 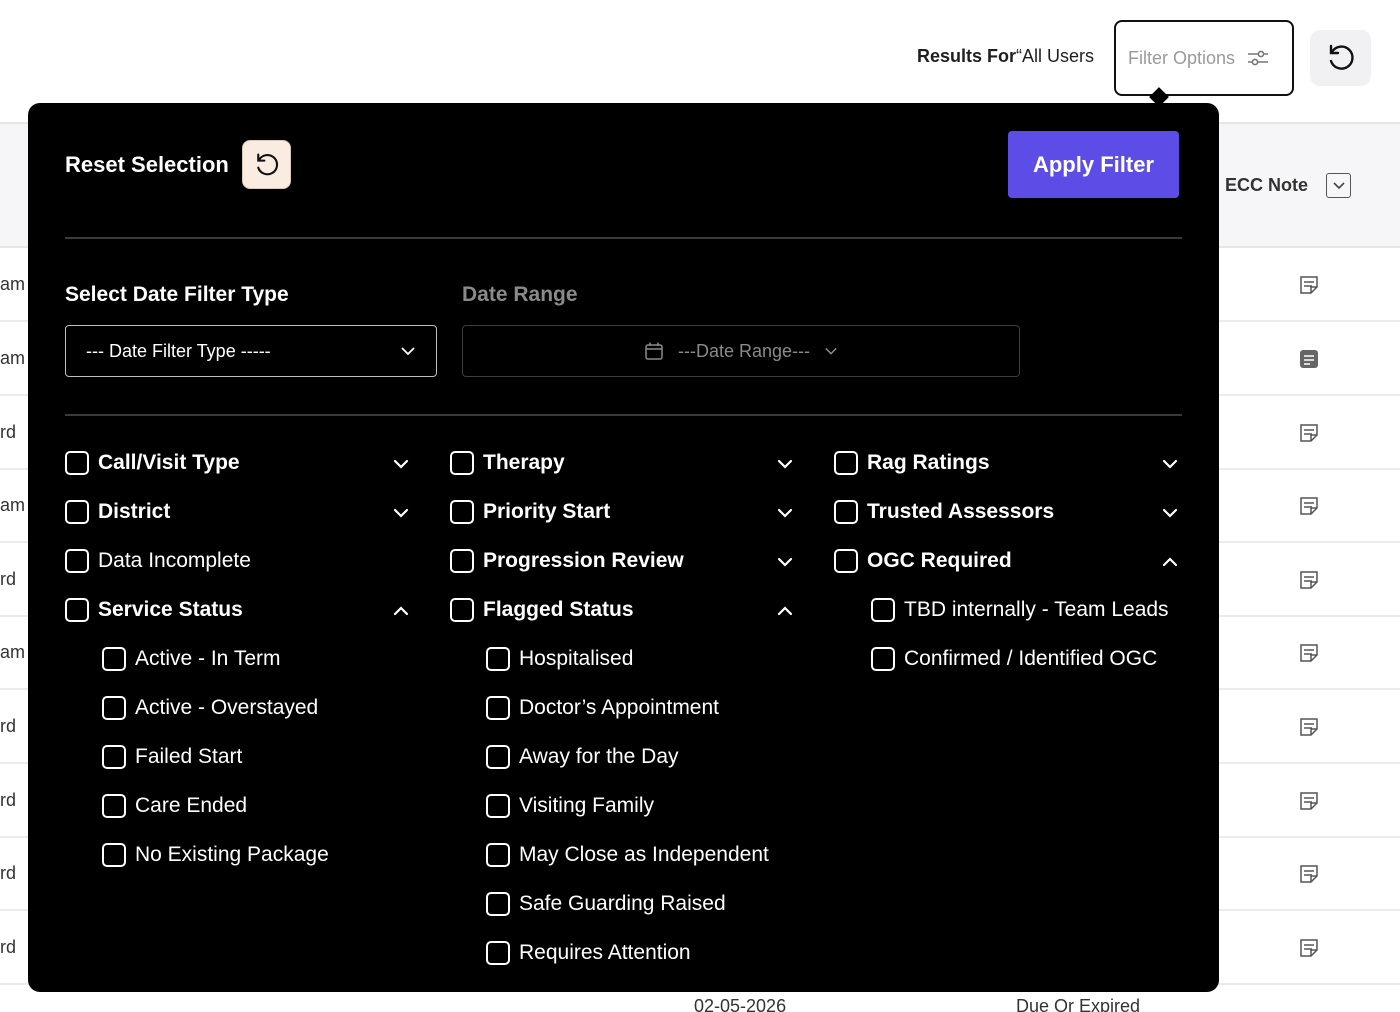 What do you see at coordinates (507, 463) in the screenshot?
I see `therapy-filter: Therapy` at bounding box center [507, 463].